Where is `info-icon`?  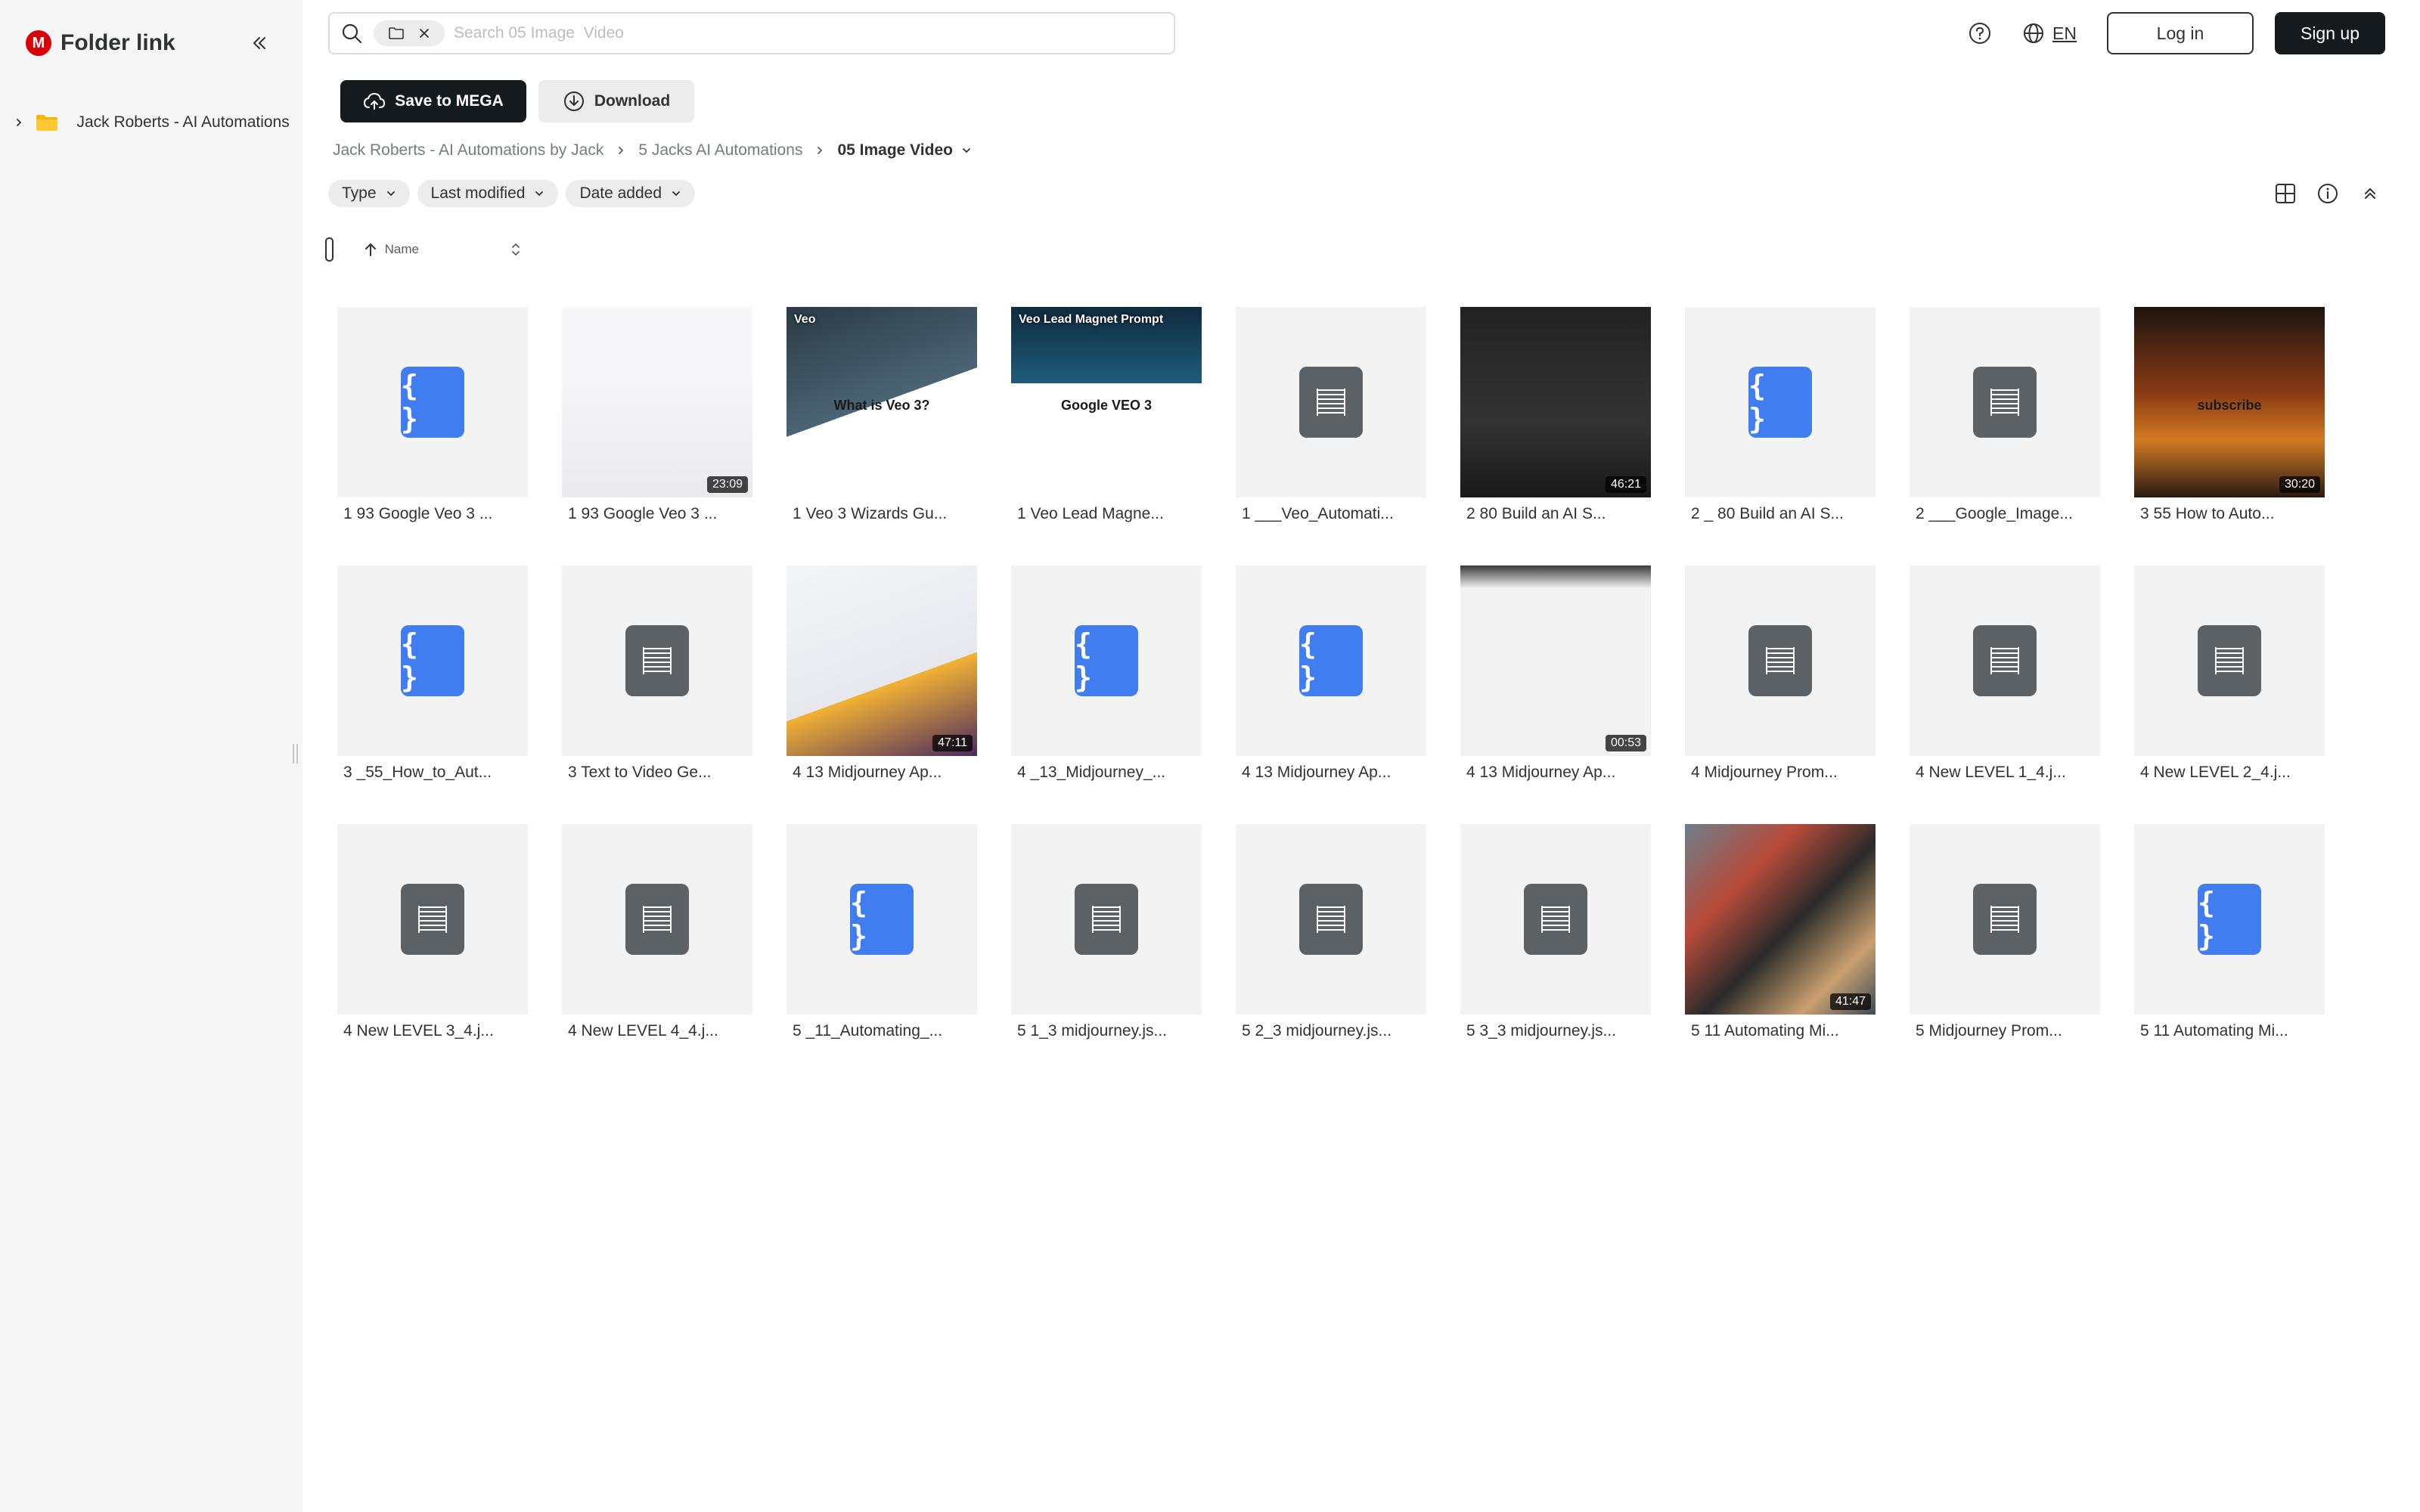
info-icon is located at coordinates (2328, 193).